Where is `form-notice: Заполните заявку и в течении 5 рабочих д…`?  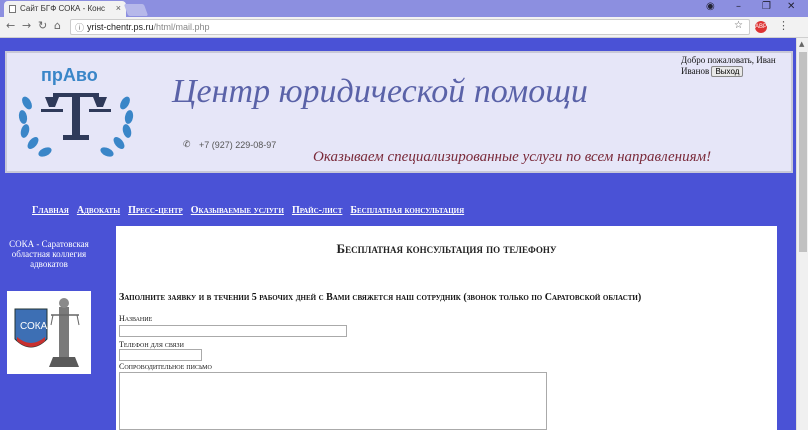
form-notice: Заполните заявку и в течении 5 рабочих д… is located at coordinates (380, 297).